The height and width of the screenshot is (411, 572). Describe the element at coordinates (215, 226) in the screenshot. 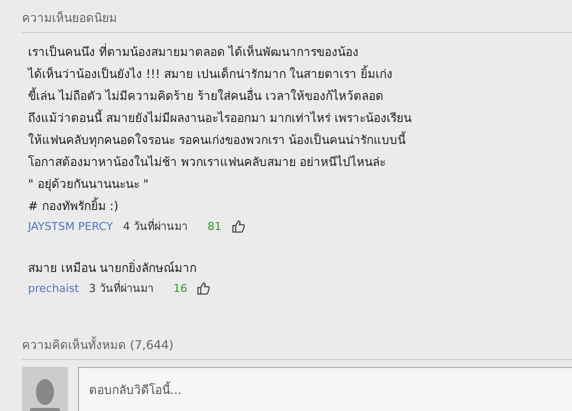

I see `like-count: 81` at that location.